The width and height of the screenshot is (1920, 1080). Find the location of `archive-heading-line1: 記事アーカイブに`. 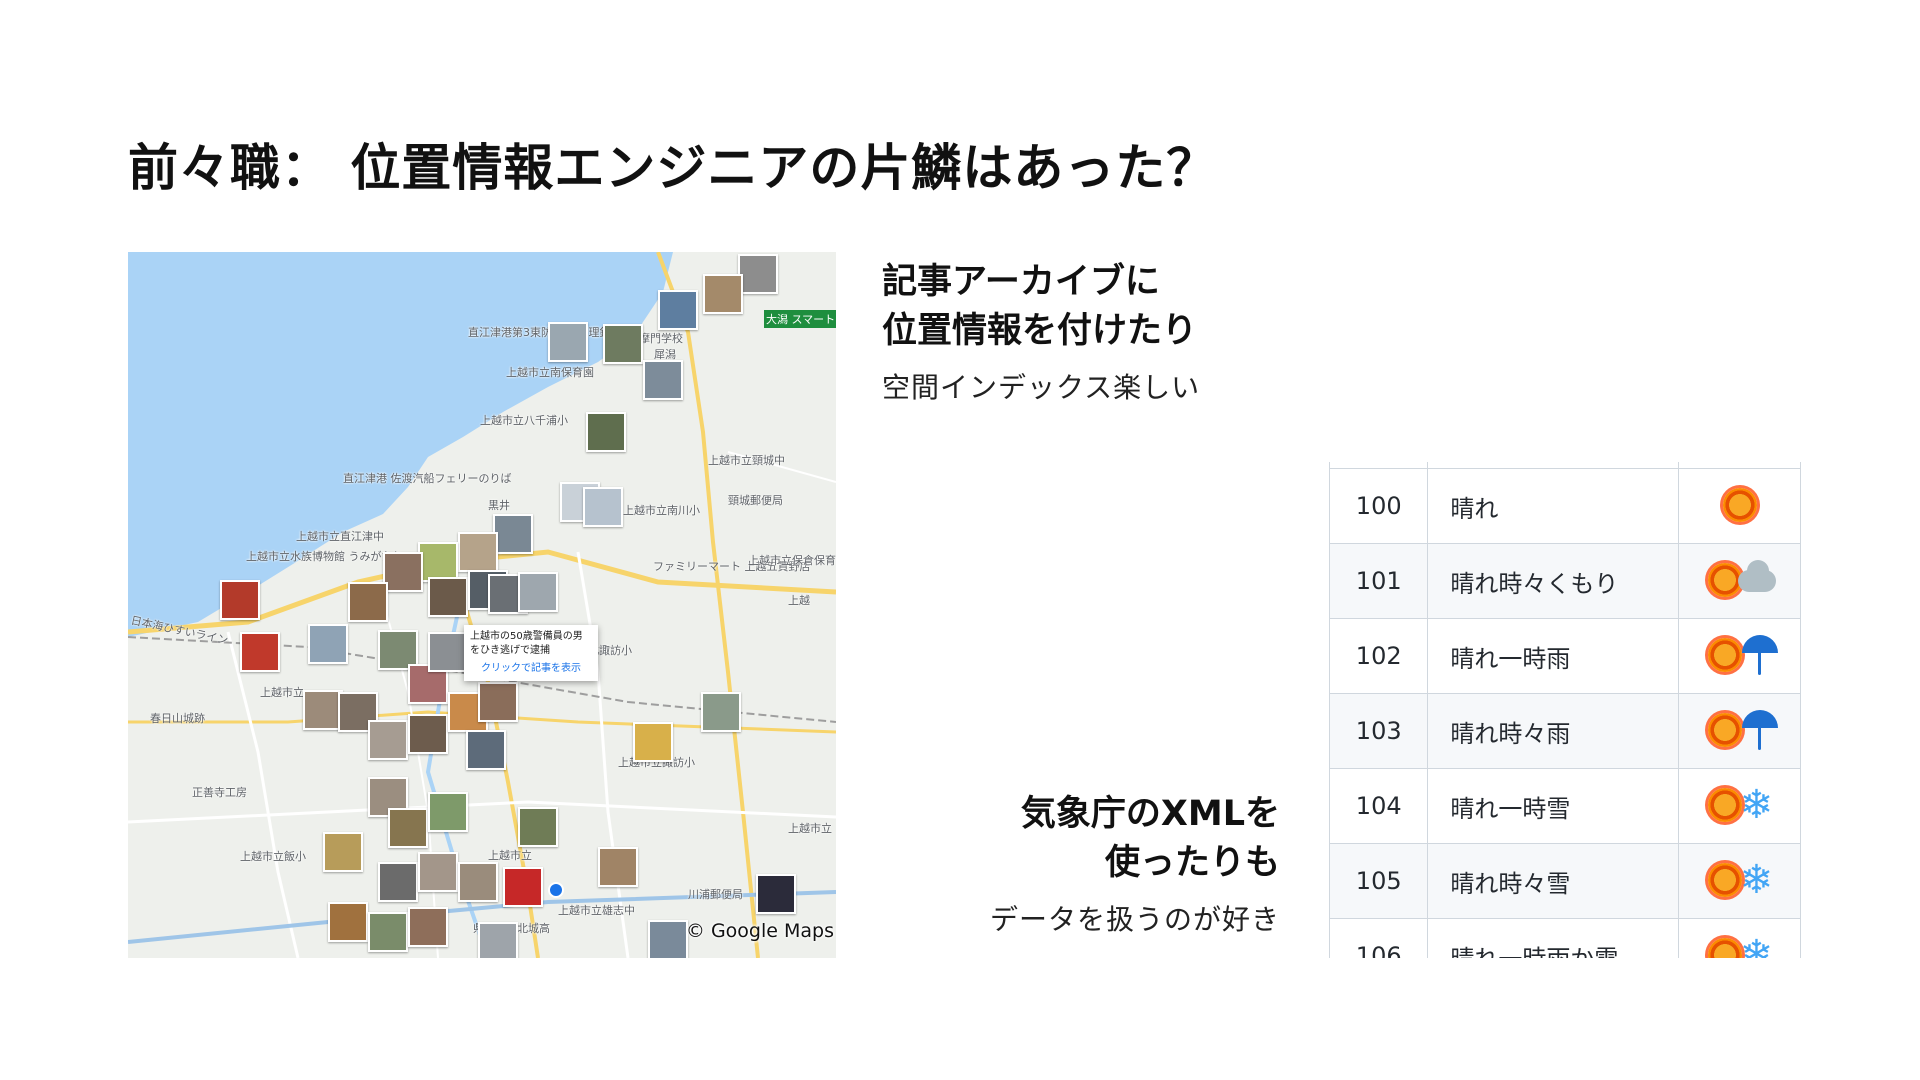

archive-heading-line1: 記事アーカイブに is located at coordinates (1021, 282).